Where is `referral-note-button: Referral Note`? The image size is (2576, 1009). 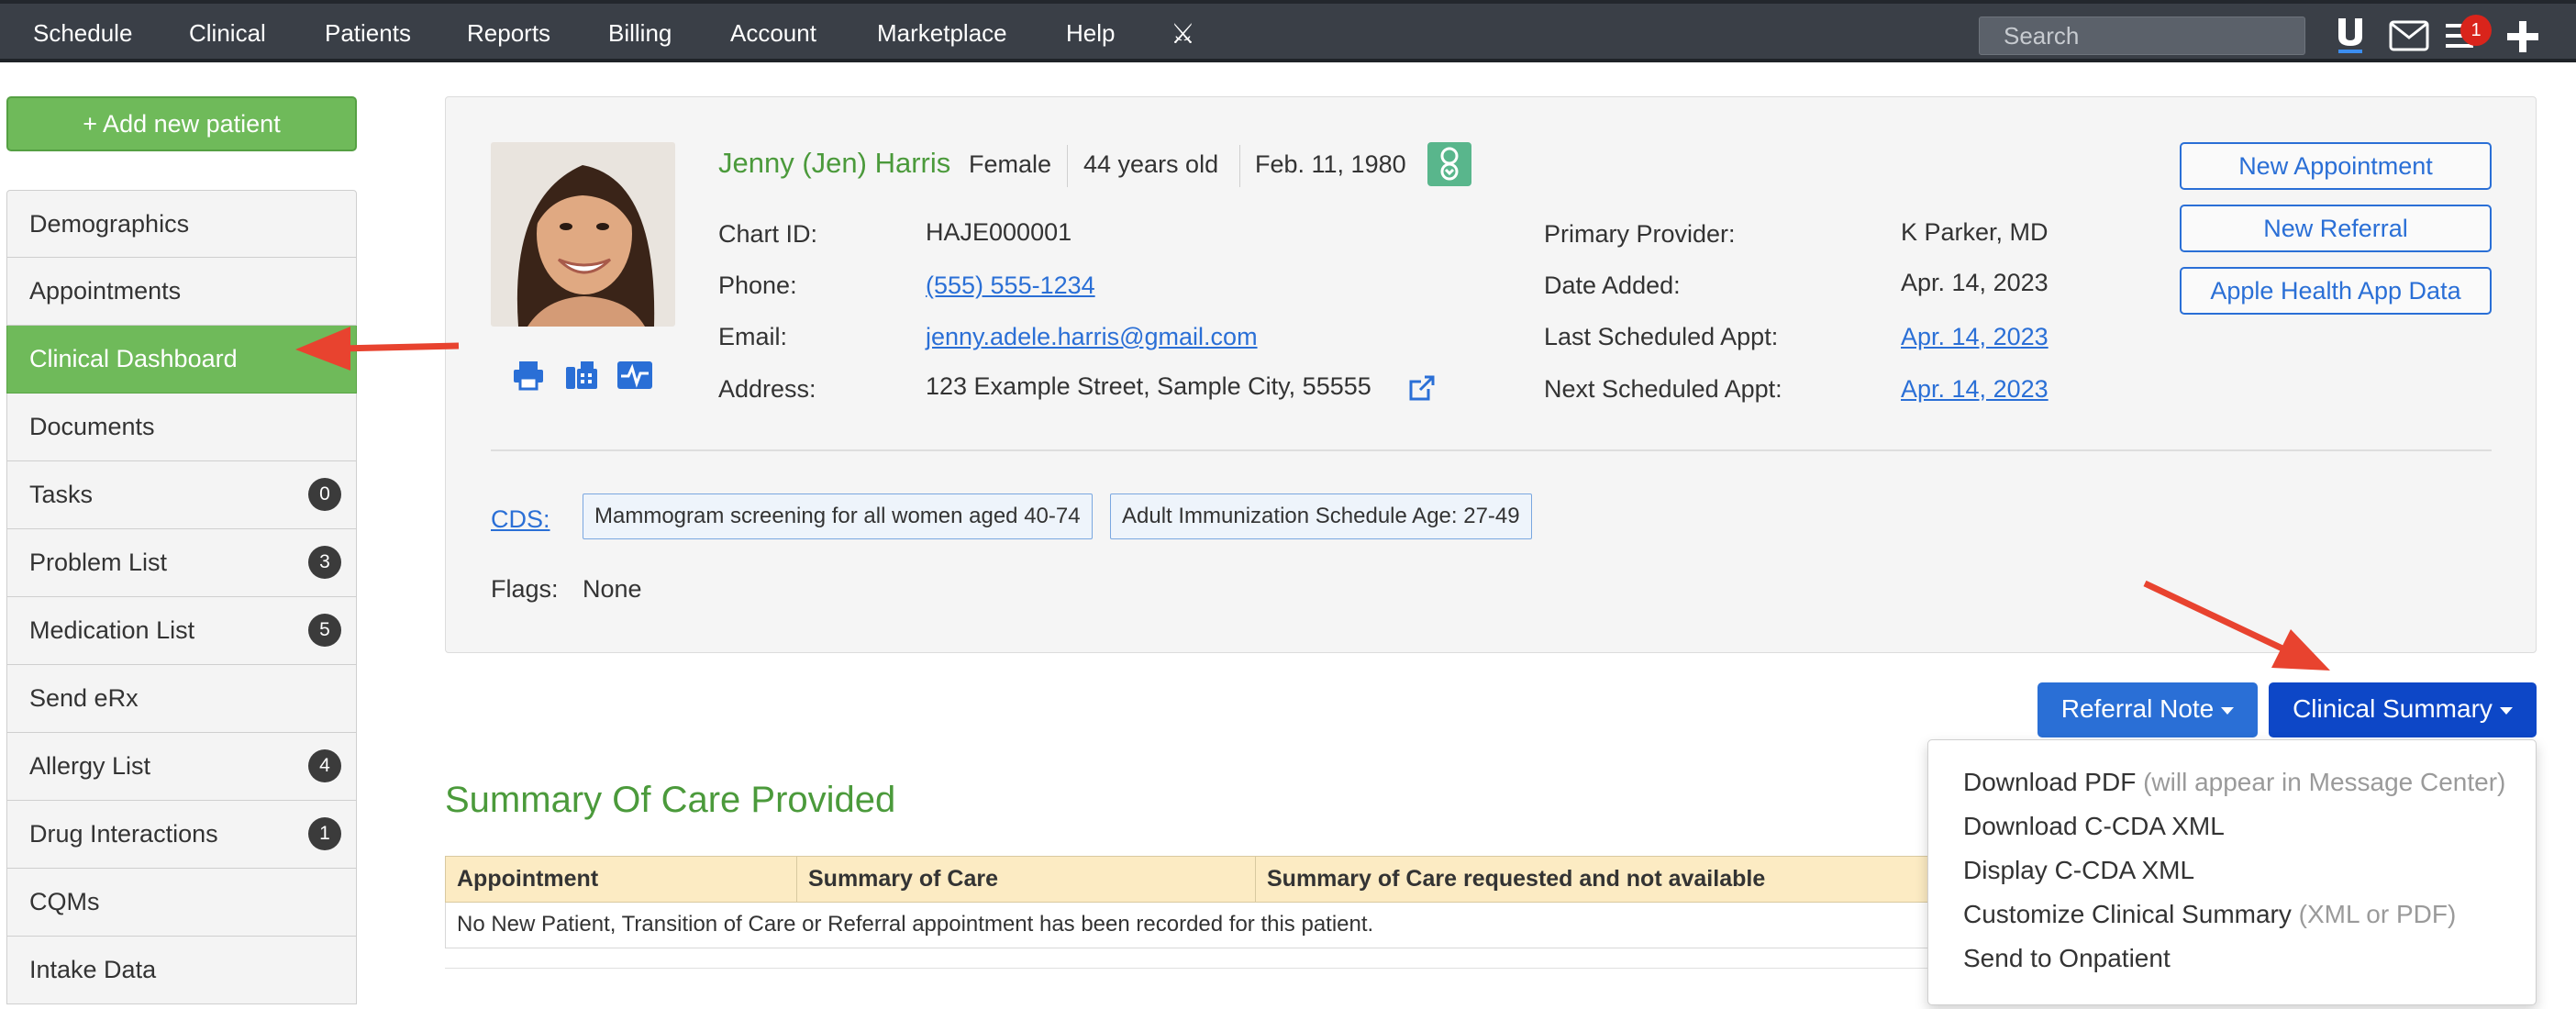
referral-note-button: Referral Note is located at coordinates (2147, 709).